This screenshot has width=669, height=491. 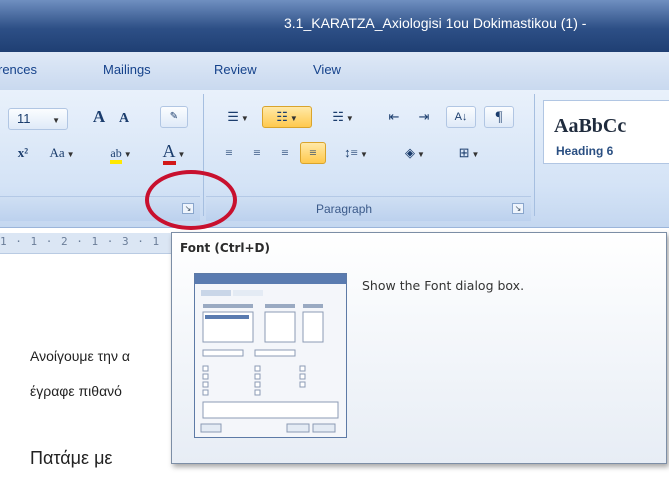 I want to click on paint-bucket-icon: ◈, so click(x=410, y=152).